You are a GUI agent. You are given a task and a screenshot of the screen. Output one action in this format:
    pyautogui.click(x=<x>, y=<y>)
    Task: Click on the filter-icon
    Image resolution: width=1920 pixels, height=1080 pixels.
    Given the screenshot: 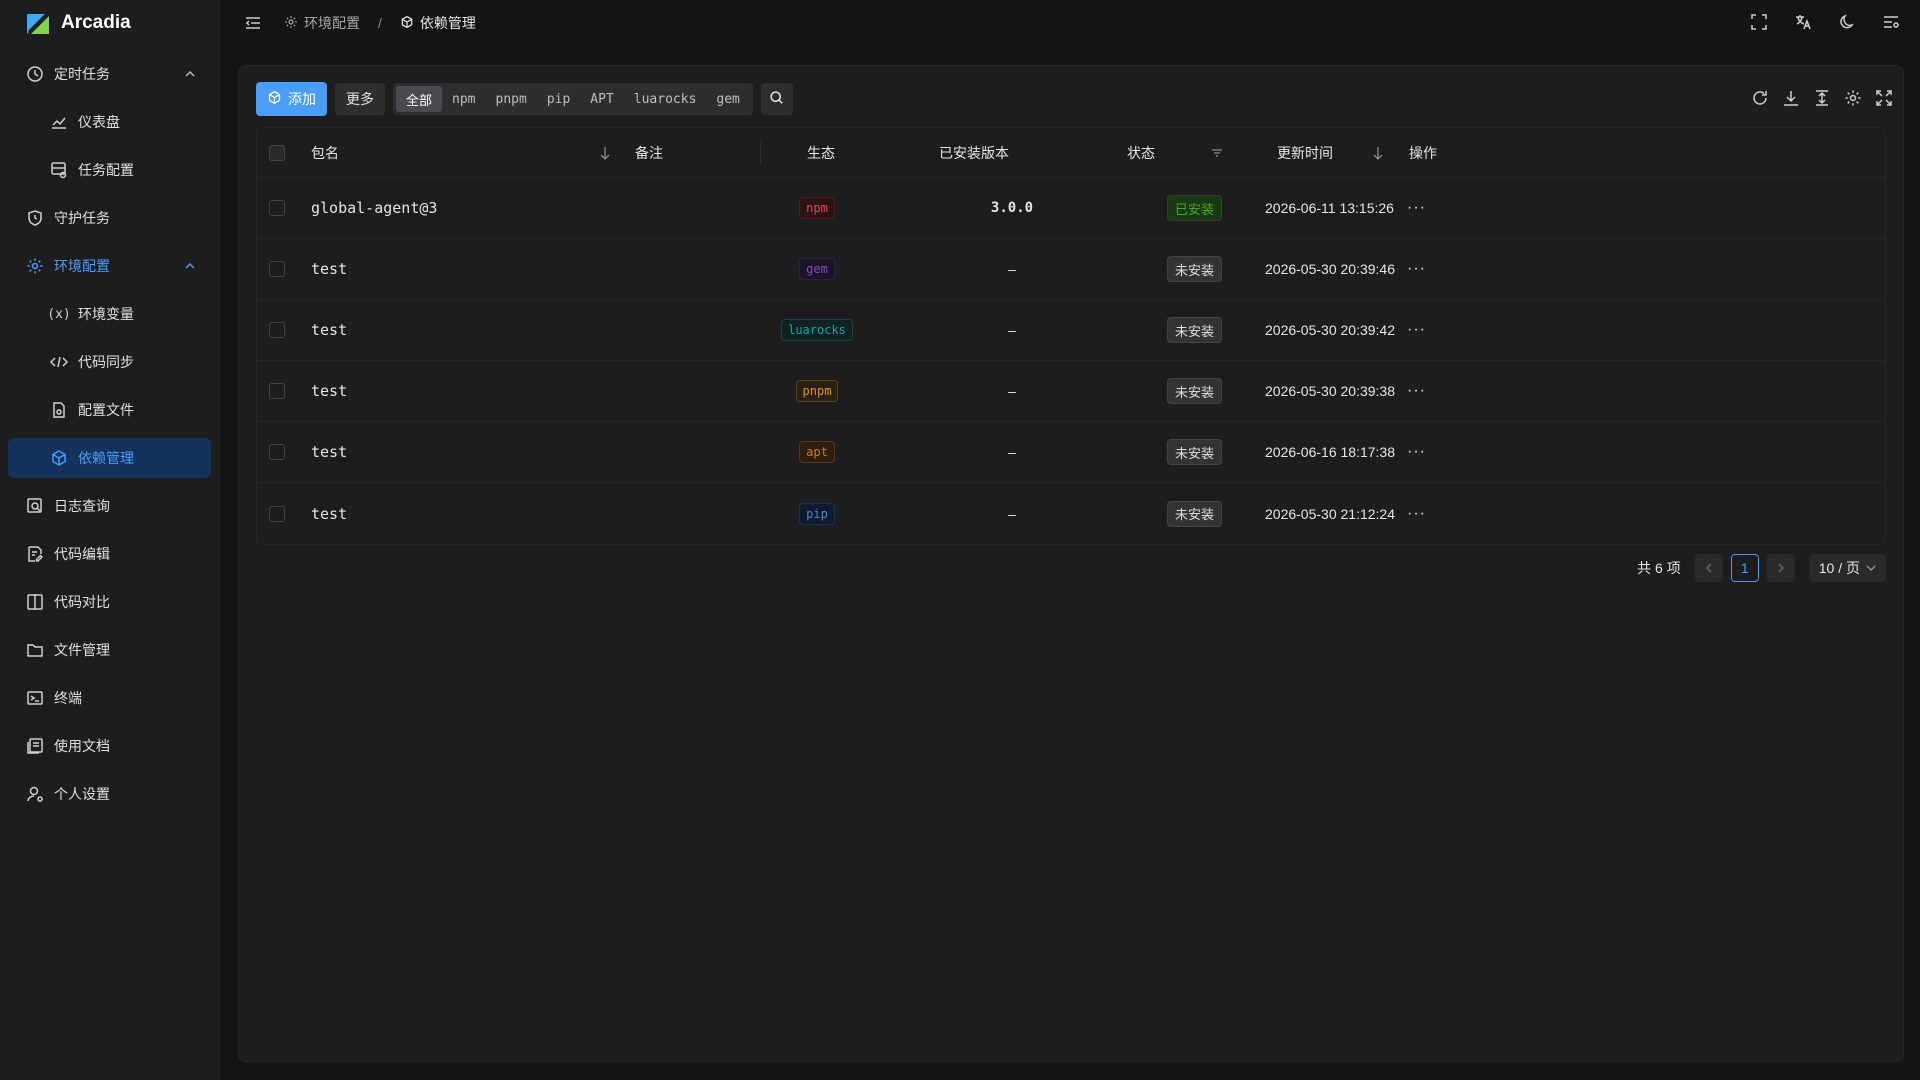 What is the action you would take?
    pyautogui.click(x=1217, y=153)
    